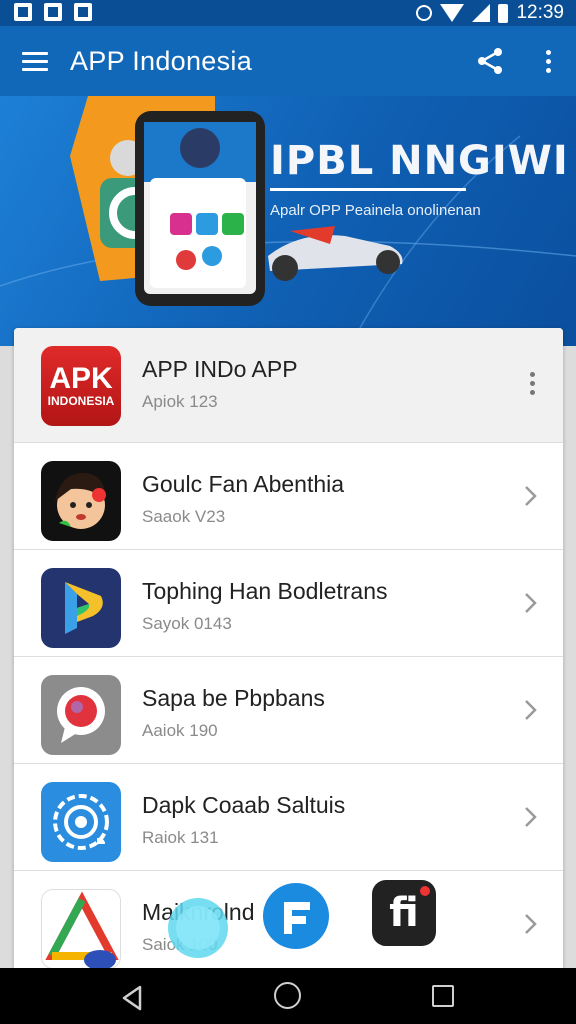 This screenshot has height=1024, width=576. Describe the element at coordinates (180, 837) in the screenshot. I see `list-item-subtitle: Raiok 131` at that location.